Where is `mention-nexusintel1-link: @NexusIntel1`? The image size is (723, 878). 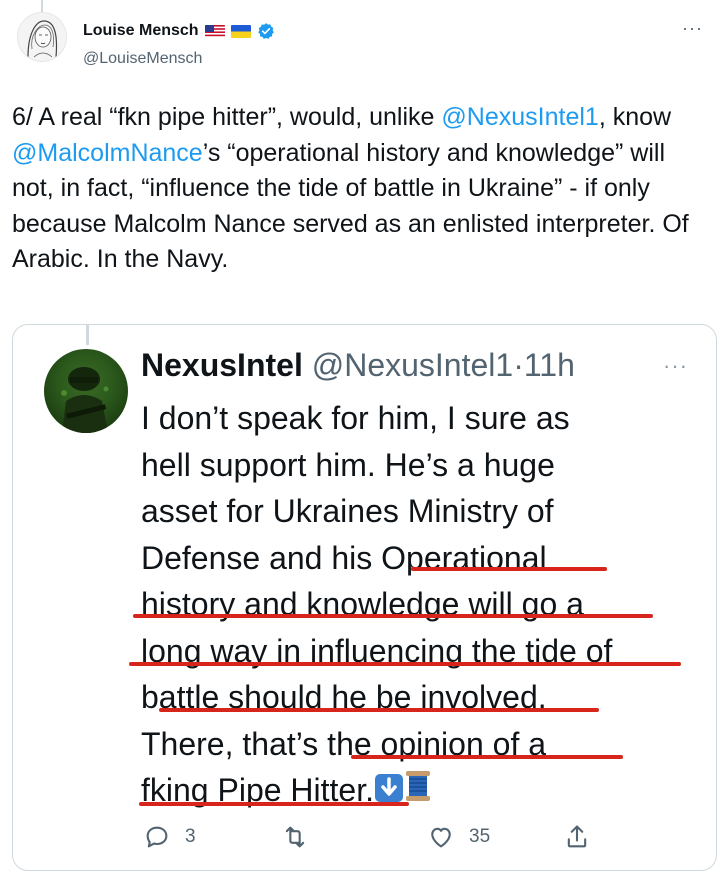 mention-nexusintel1-link: @NexusIntel1 is located at coordinates (519, 117).